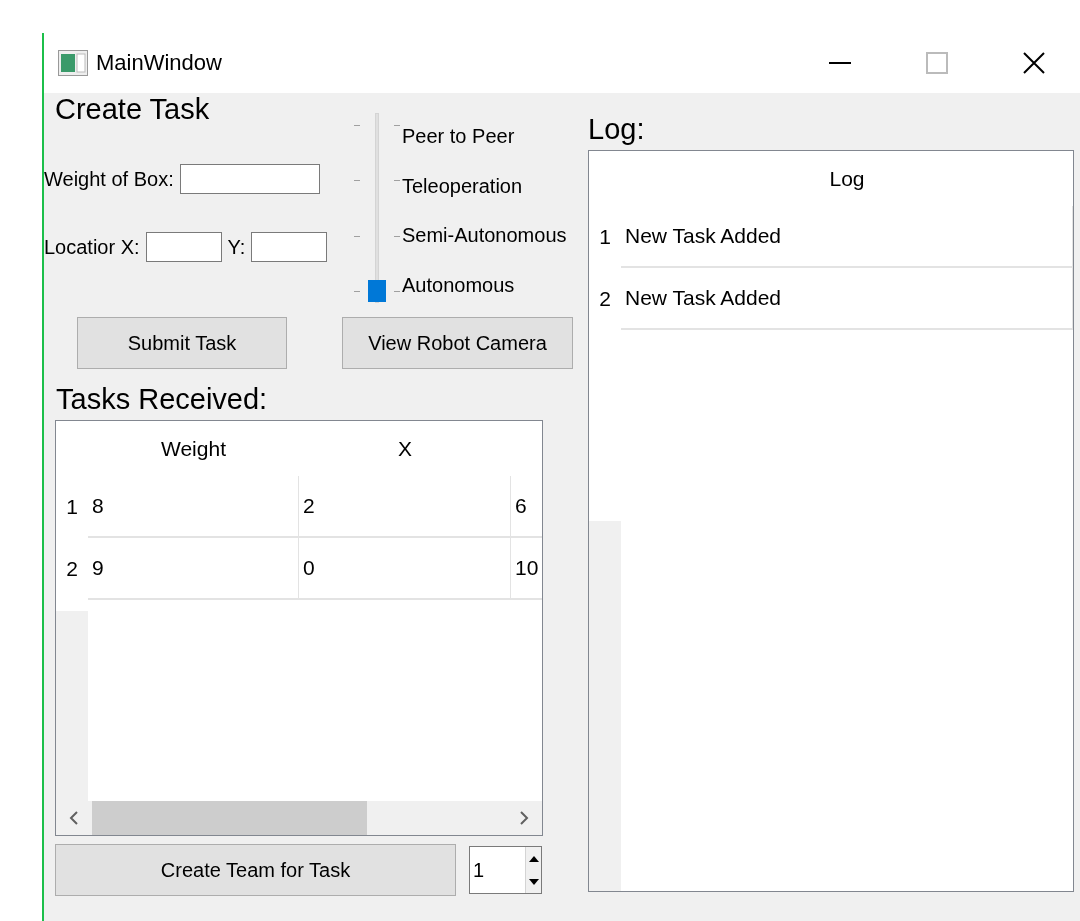 The width and height of the screenshot is (1080, 921). What do you see at coordinates (1033, 63) in the screenshot?
I see `close-icon` at bounding box center [1033, 63].